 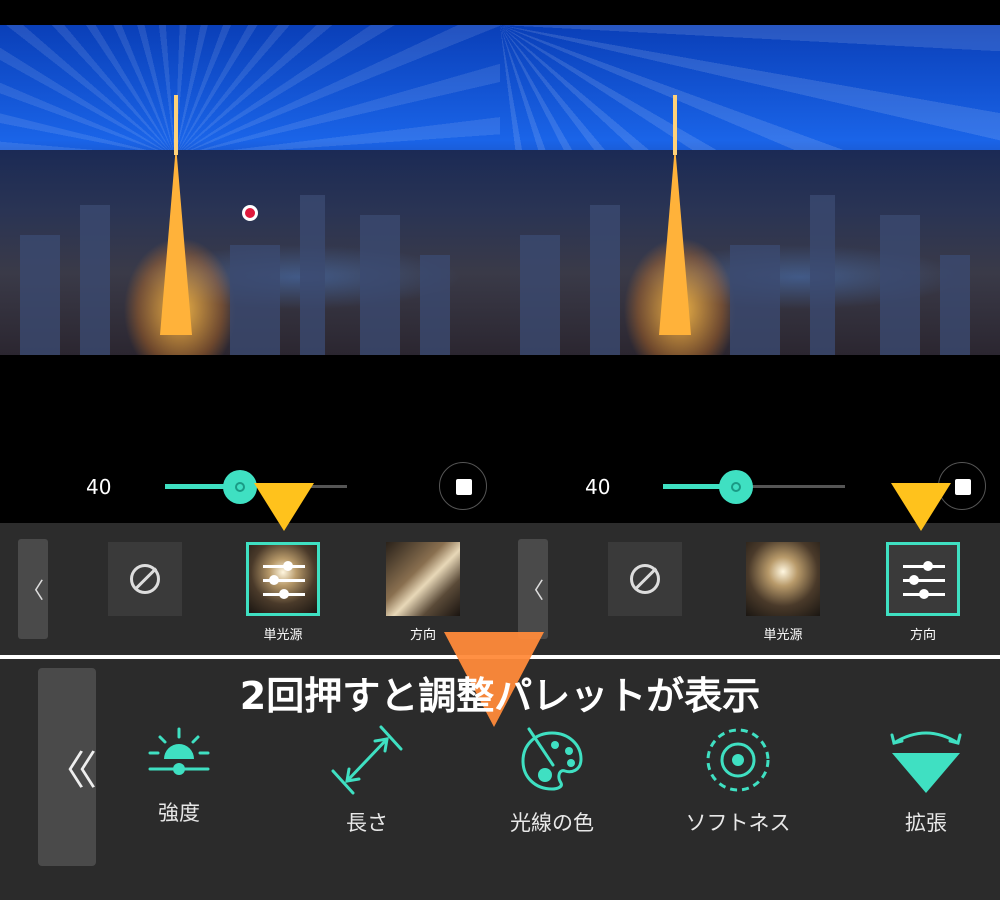 What do you see at coordinates (922, 635) in the screenshot?
I see `tile-label: 方向` at bounding box center [922, 635].